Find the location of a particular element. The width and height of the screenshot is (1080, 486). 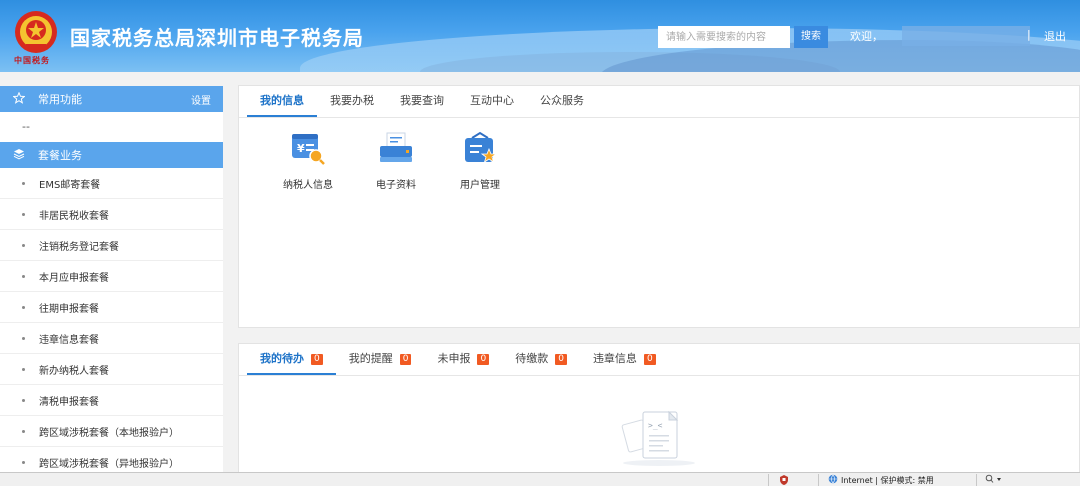

security-zone-label: Internet | 保护模式: 禁用 is located at coordinates (887, 480).